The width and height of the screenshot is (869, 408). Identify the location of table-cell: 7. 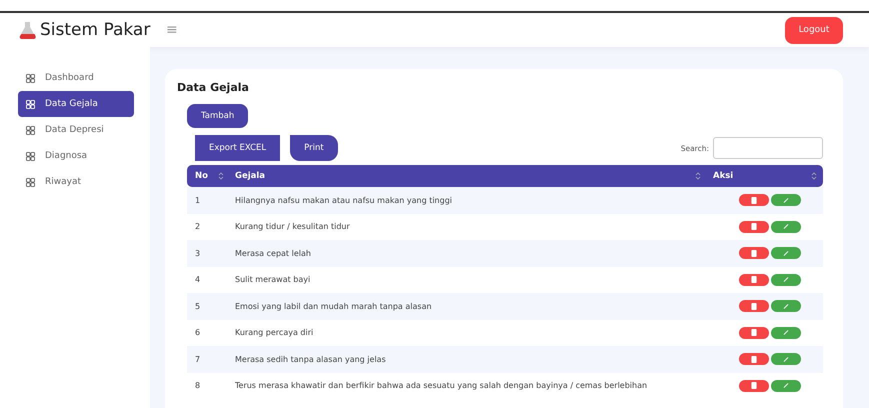
(197, 359).